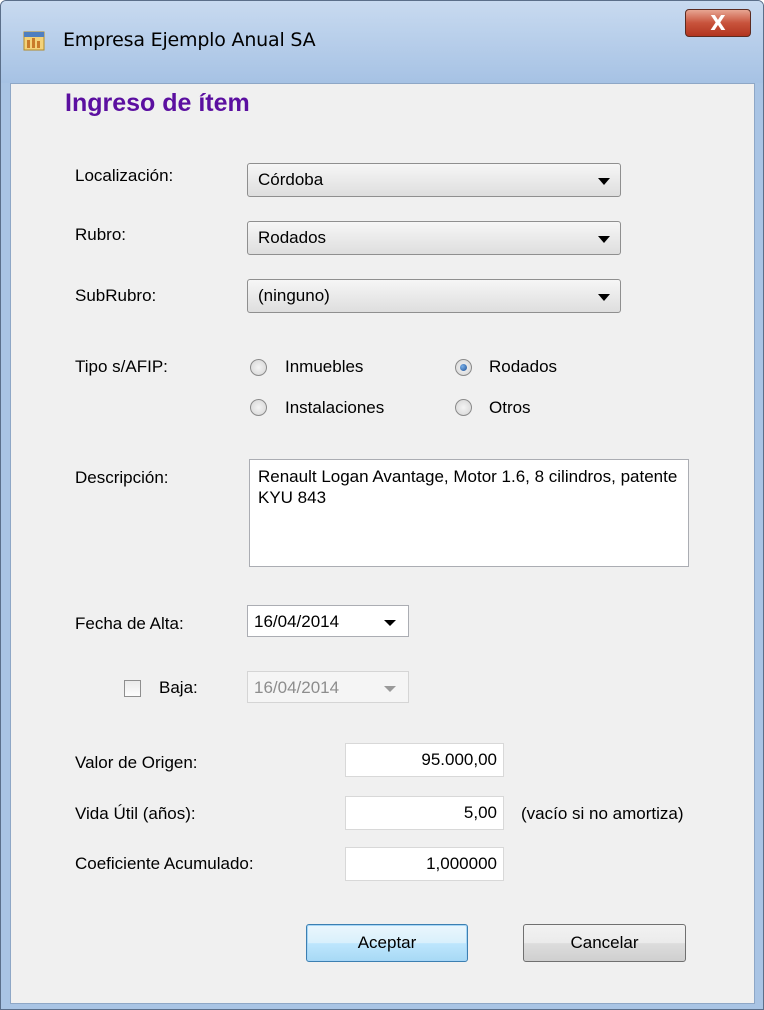 The width and height of the screenshot is (764, 1010). What do you see at coordinates (604, 943) in the screenshot?
I see `cancel-button: Cancelar` at bounding box center [604, 943].